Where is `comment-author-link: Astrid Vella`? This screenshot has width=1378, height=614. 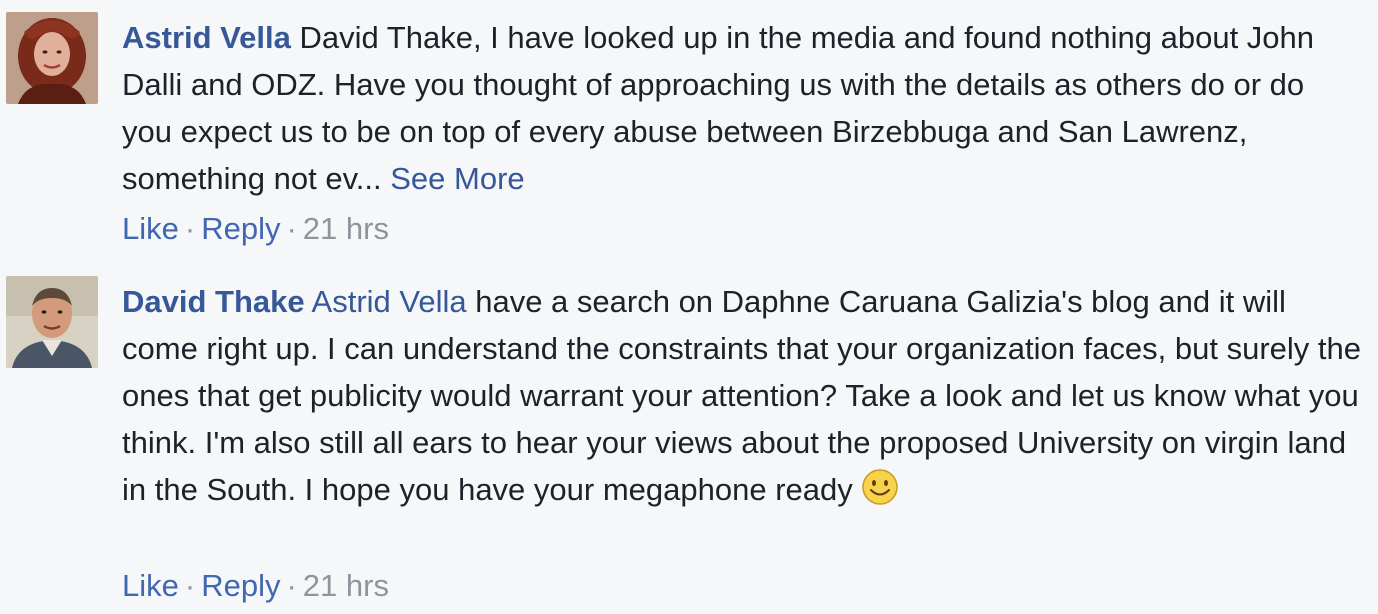 comment-author-link: Astrid Vella is located at coordinates (206, 37).